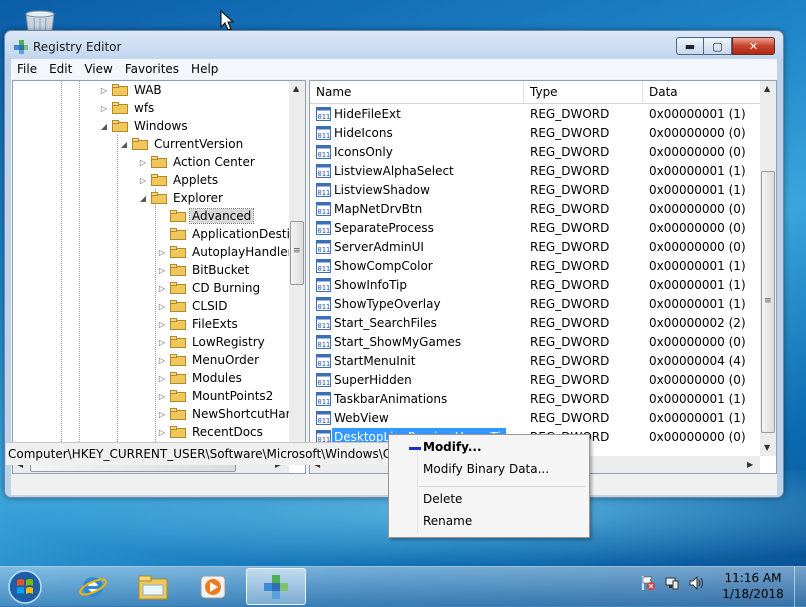 The height and width of the screenshot is (607, 806). What do you see at coordinates (697, 361) in the screenshot?
I see `value-data: 0x00000004 (4)` at bounding box center [697, 361].